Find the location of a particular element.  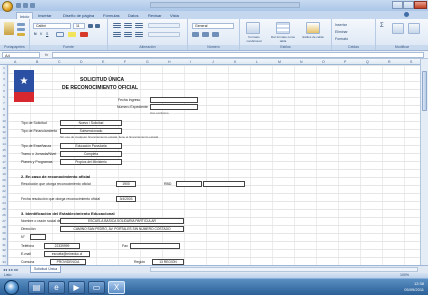

tab-formulas: Fórmulas is located at coordinates (111, 15).